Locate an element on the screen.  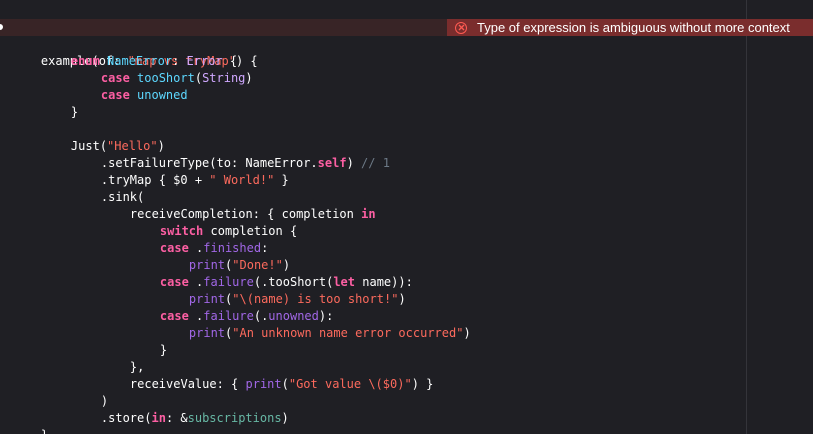
code-line-22: .store(in: &subscriptions) is located at coordinates (180, 409).